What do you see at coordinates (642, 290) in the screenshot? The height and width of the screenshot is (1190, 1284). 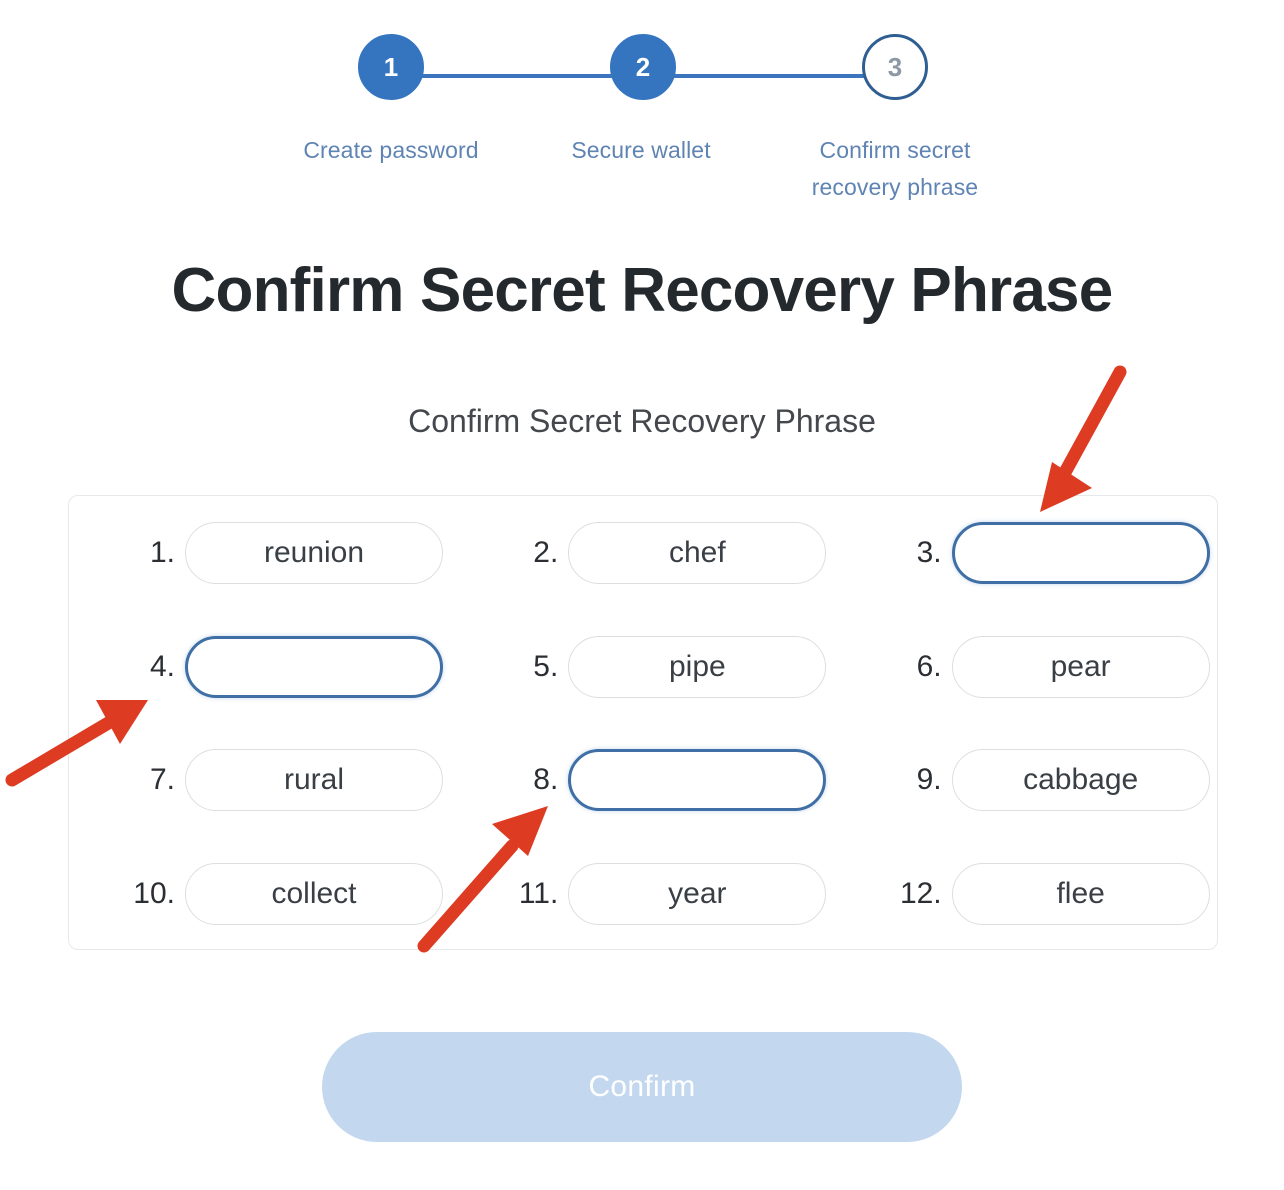 I see `page-title: Confirm Secret Recovery Phrase` at bounding box center [642, 290].